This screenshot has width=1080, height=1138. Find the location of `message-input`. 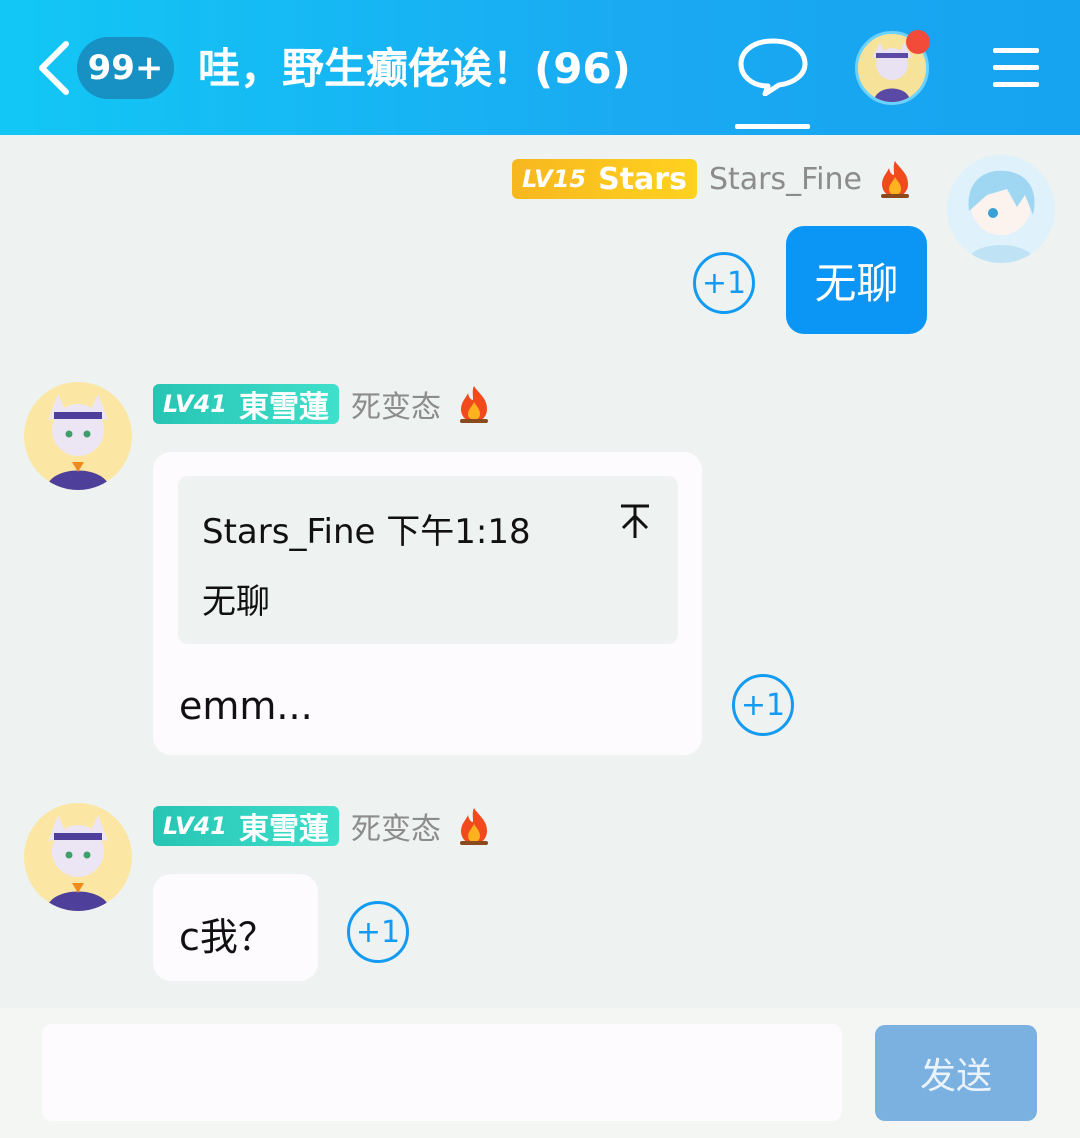

message-input is located at coordinates (442, 1072).